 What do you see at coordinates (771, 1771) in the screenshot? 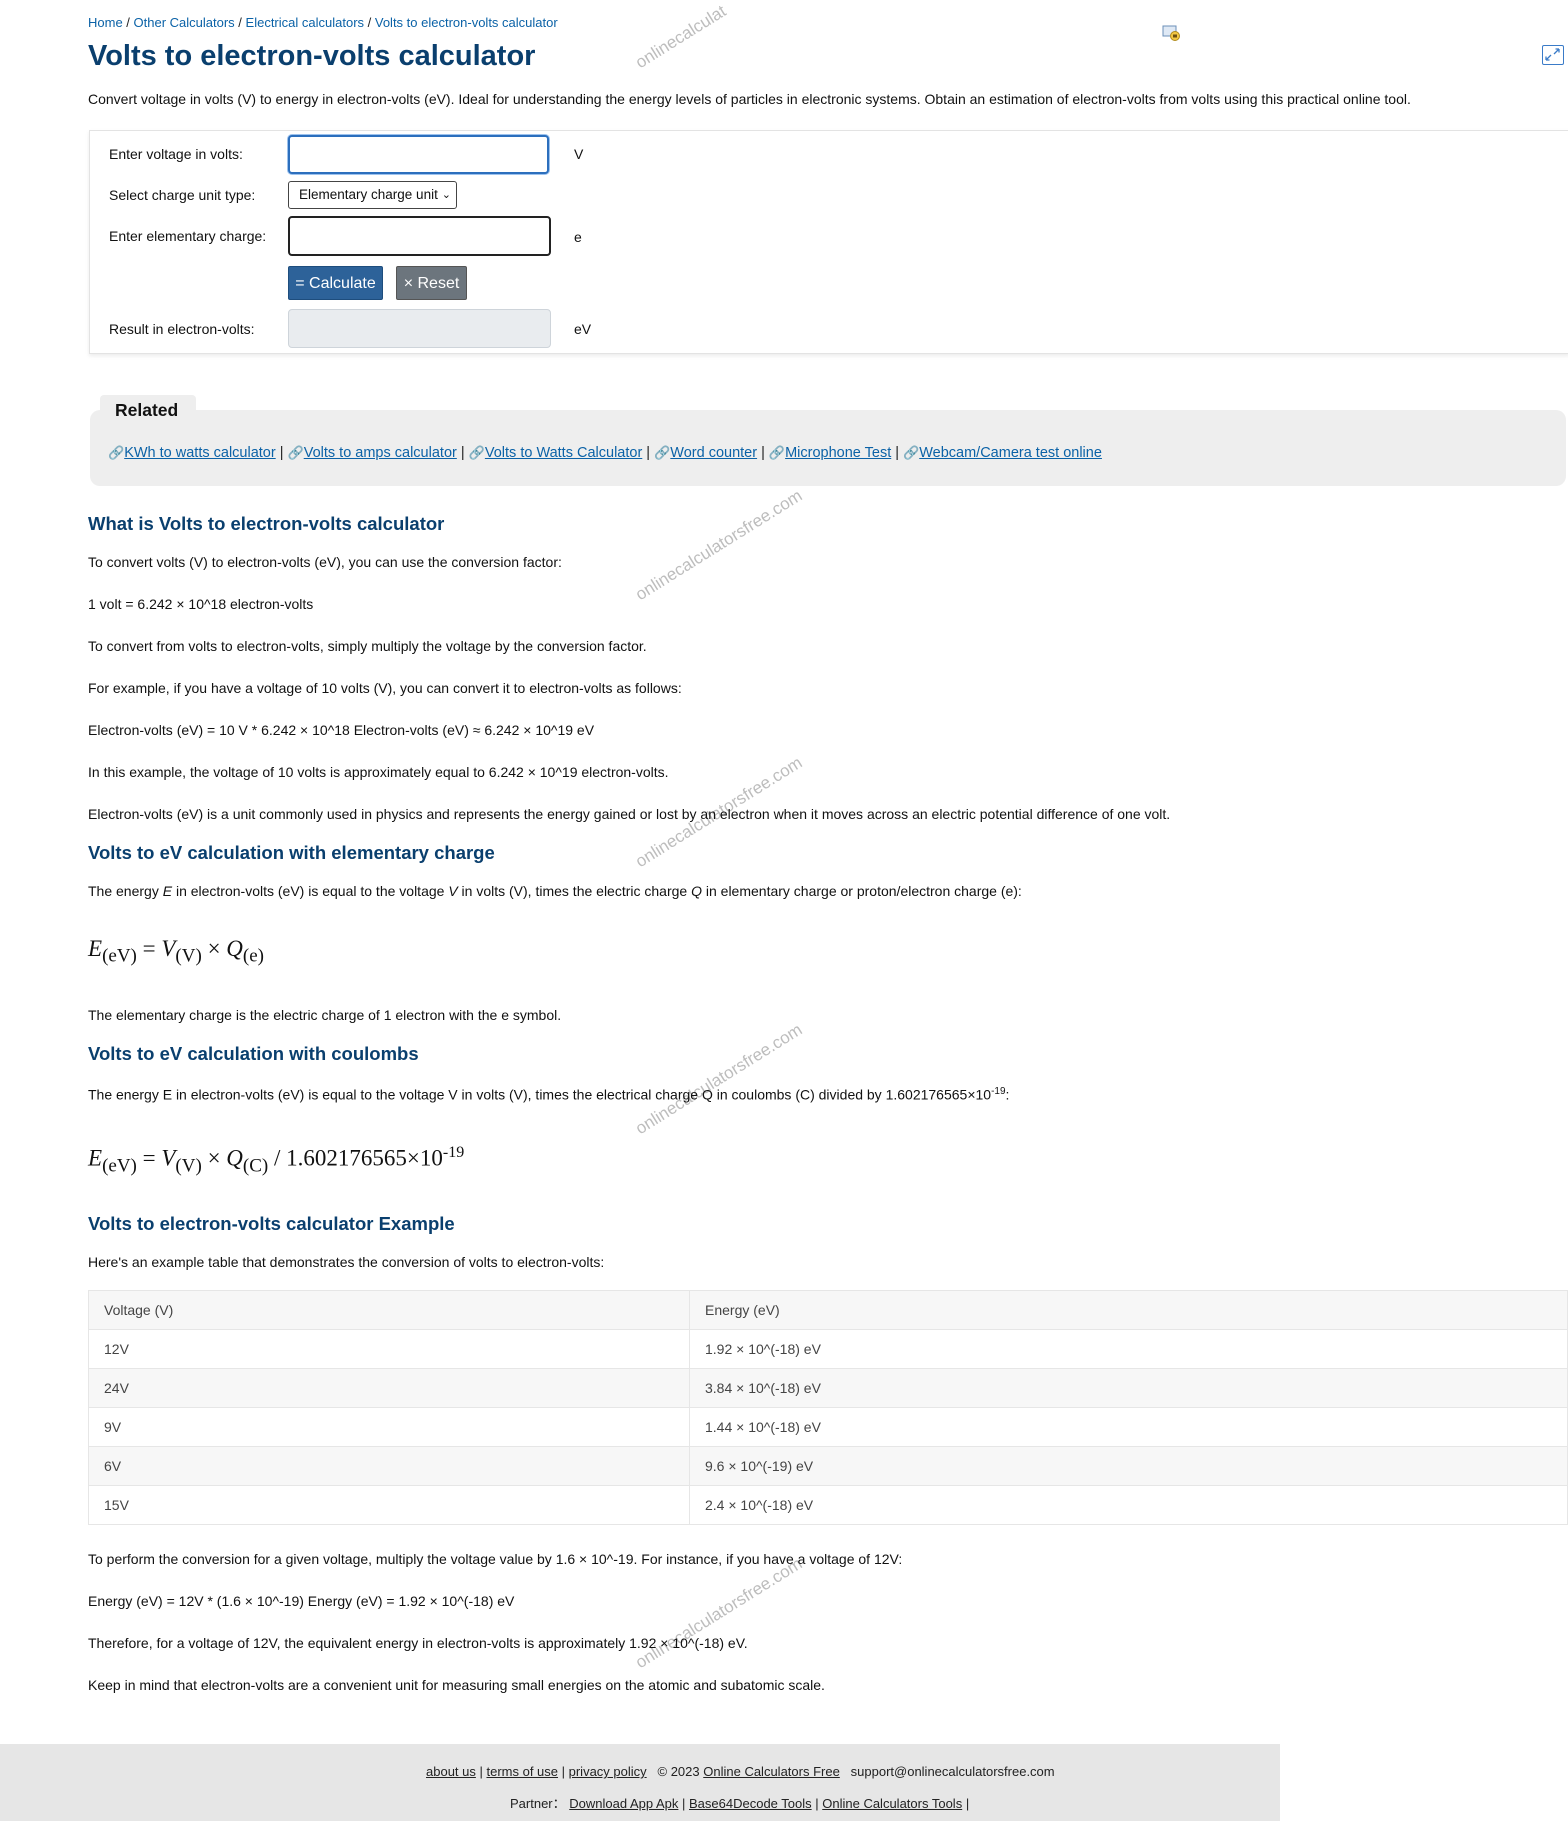
I see `footer-brand-link: Online Calculators Free` at bounding box center [771, 1771].